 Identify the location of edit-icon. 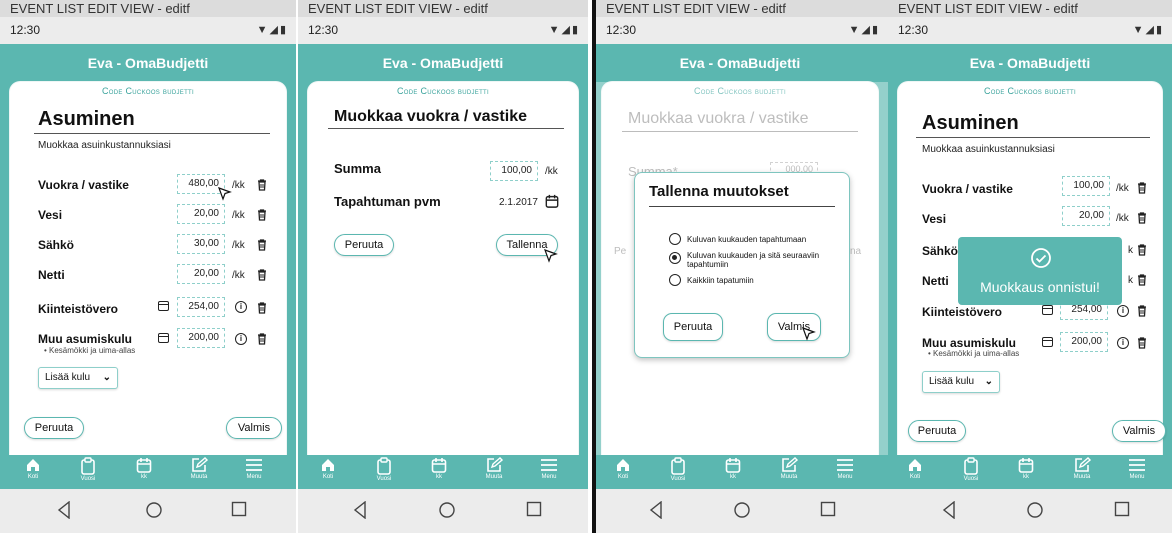
(495, 464).